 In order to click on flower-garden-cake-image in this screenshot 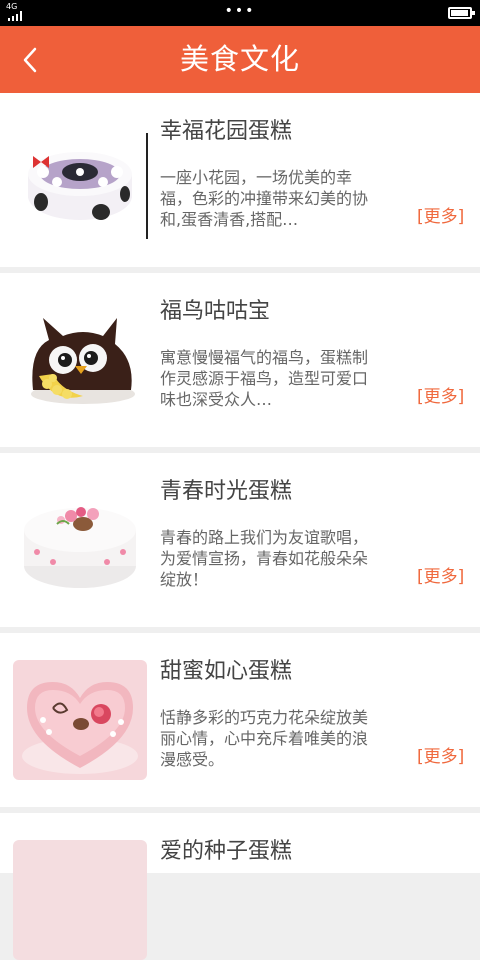, I will do `click(80, 180)`.